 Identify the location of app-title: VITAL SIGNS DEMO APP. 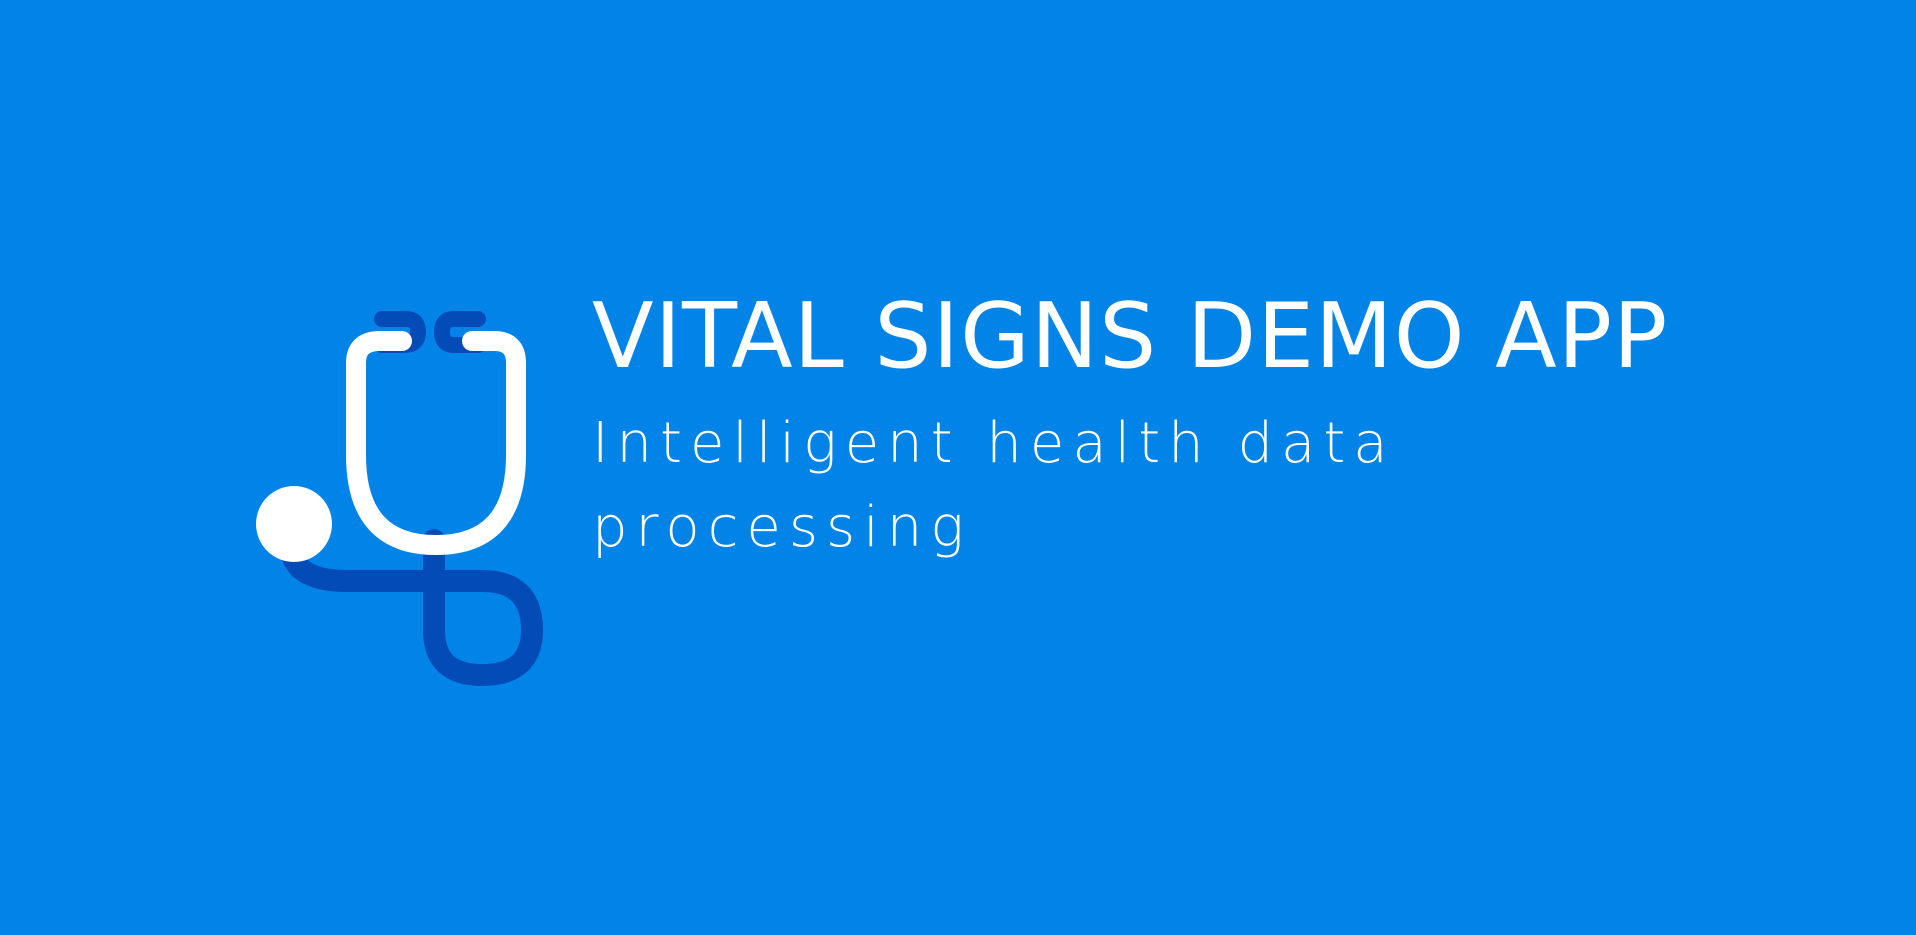
(1130, 336).